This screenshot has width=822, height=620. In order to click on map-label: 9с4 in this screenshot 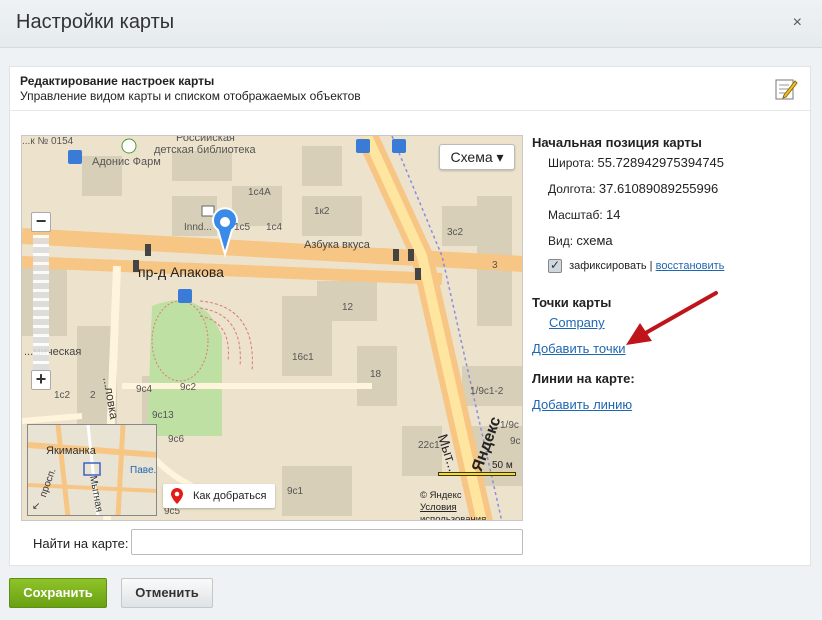, I will do `click(144, 389)`.